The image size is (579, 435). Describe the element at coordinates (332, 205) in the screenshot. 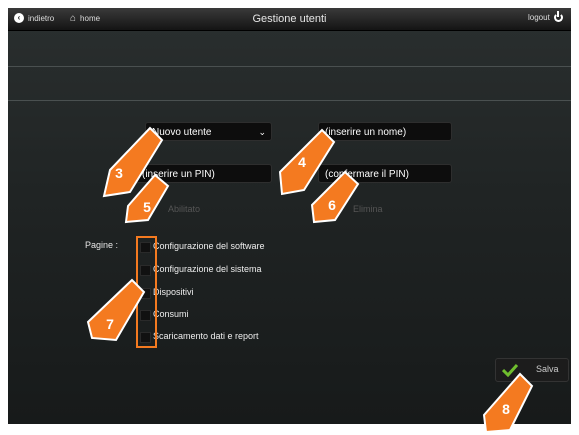

I see `callout-number: 6` at that location.